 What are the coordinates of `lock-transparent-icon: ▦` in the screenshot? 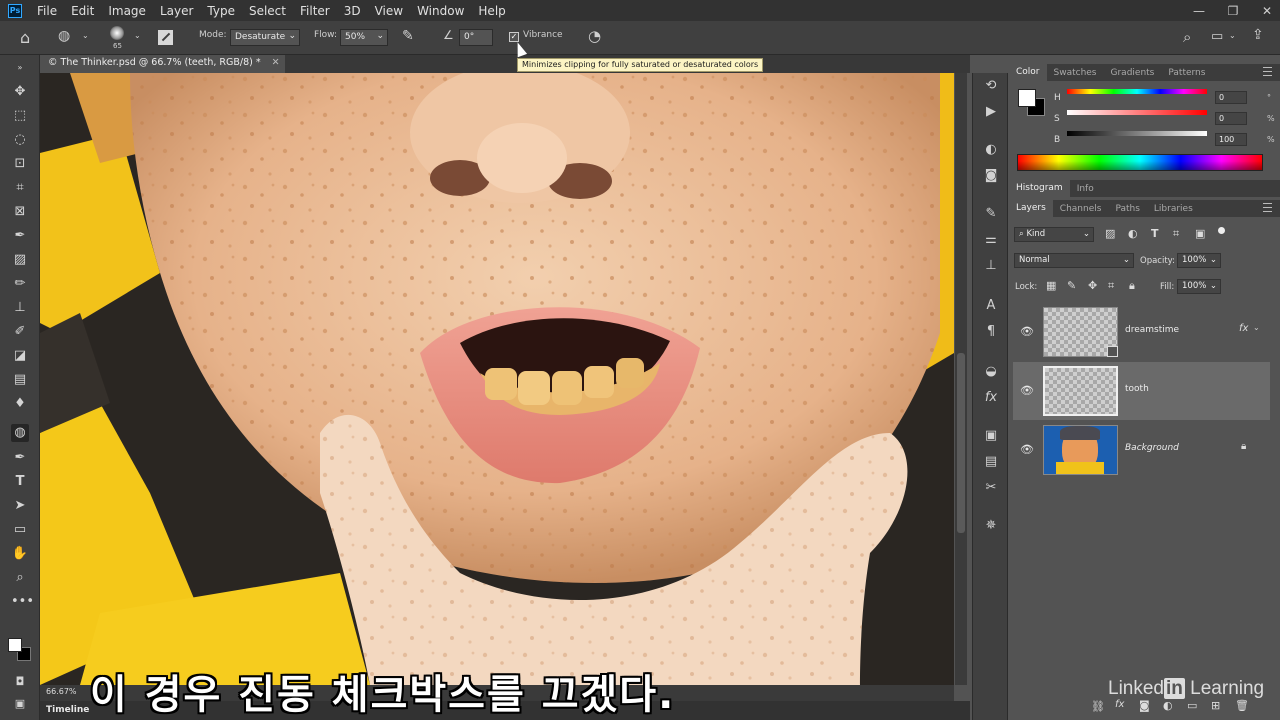 It's located at (1051, 285).